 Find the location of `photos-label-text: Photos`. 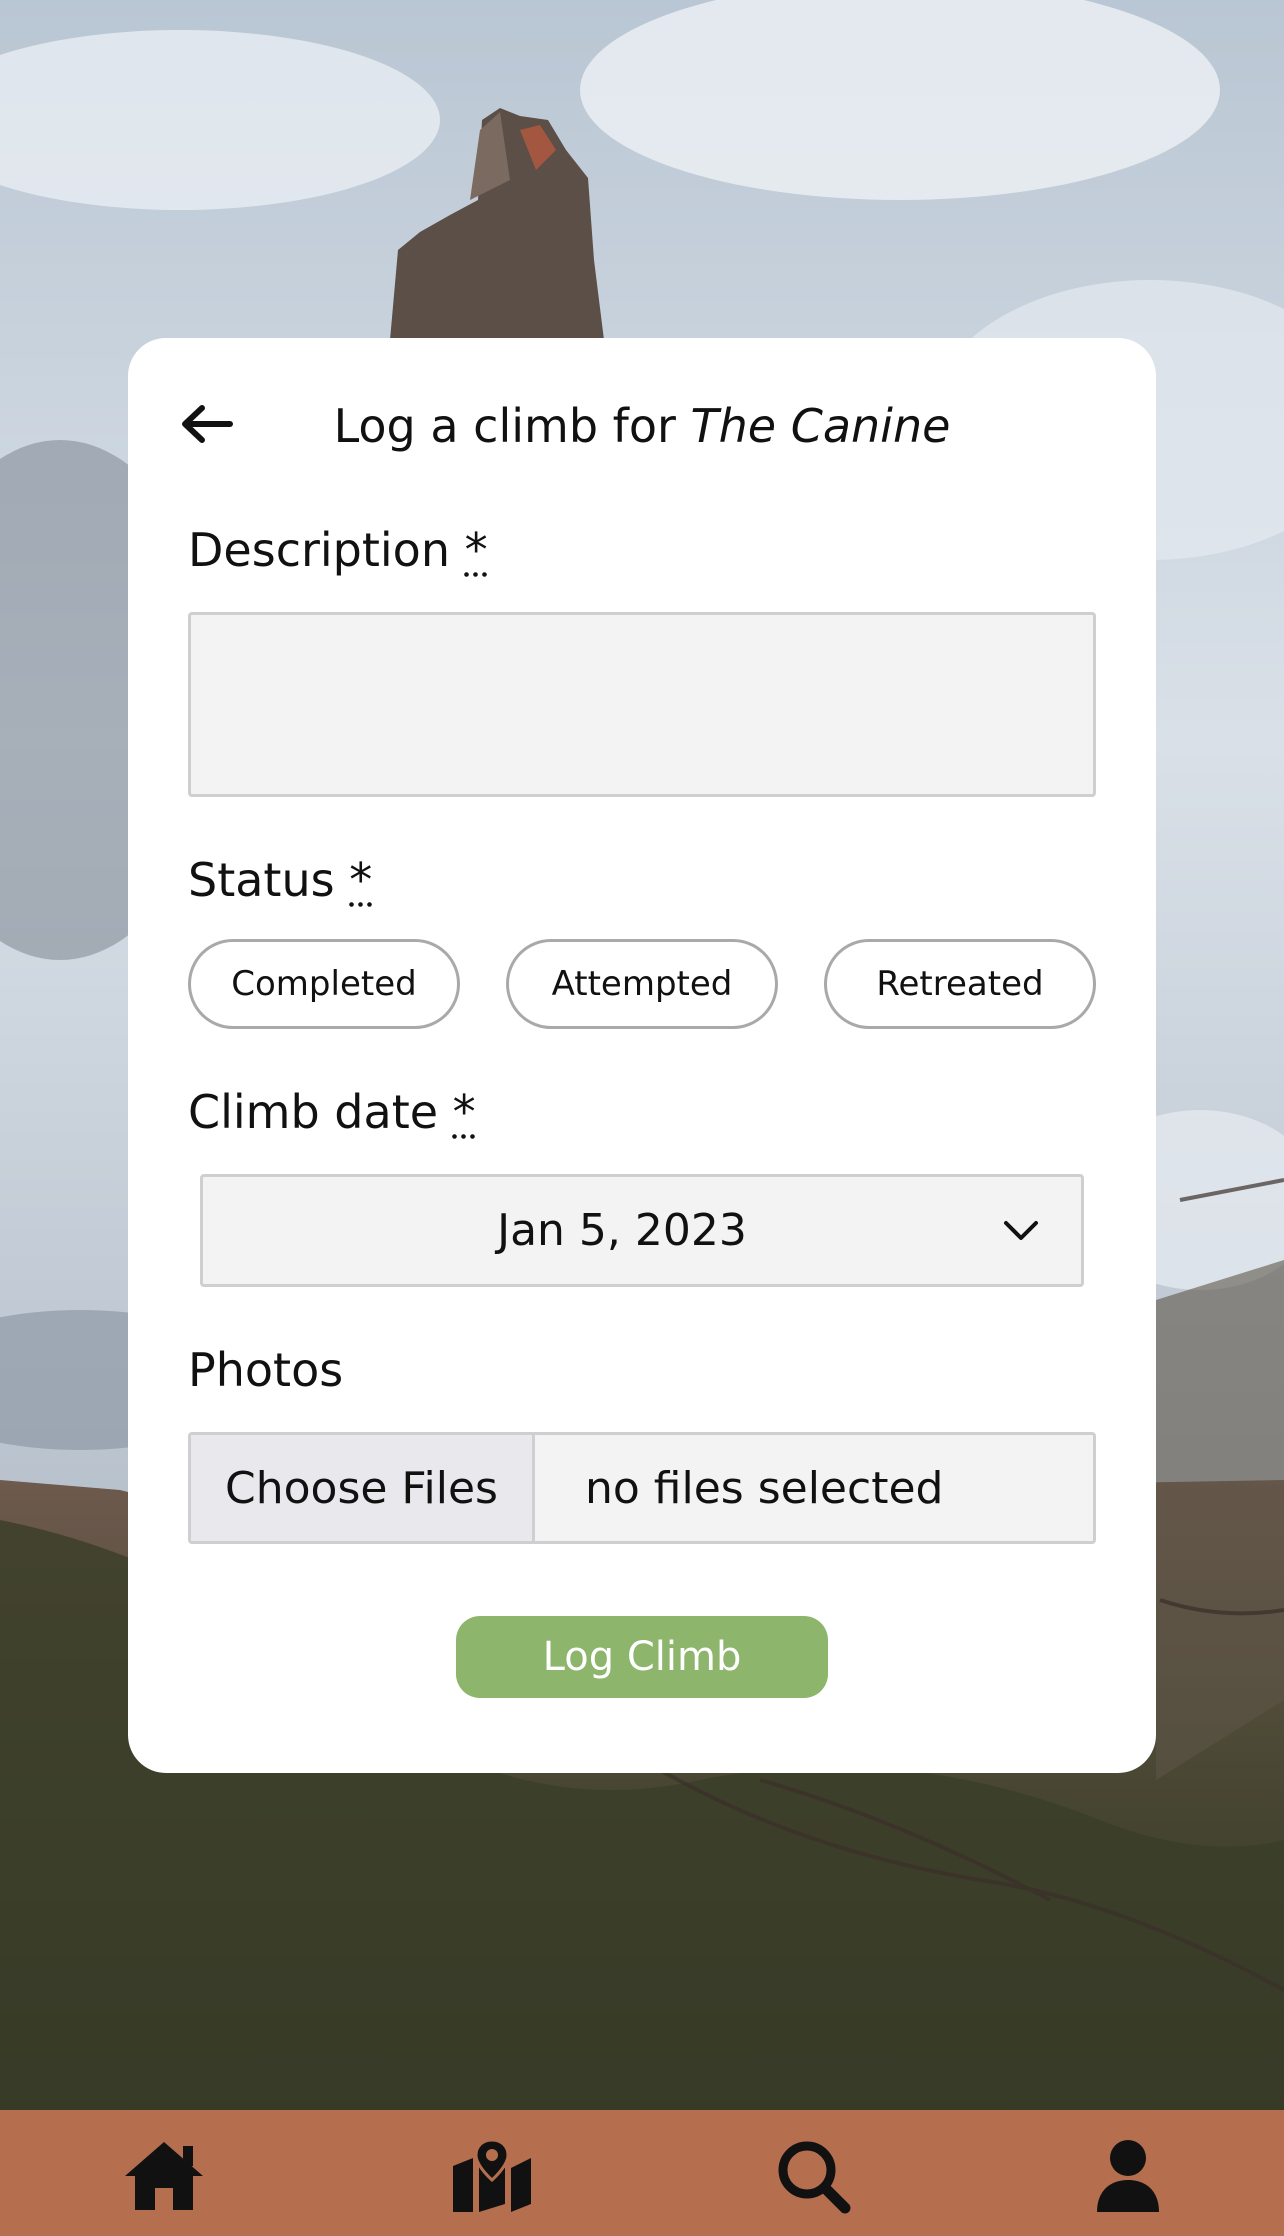

photos-label-text: Photos is located at coordinates (266, 1370).